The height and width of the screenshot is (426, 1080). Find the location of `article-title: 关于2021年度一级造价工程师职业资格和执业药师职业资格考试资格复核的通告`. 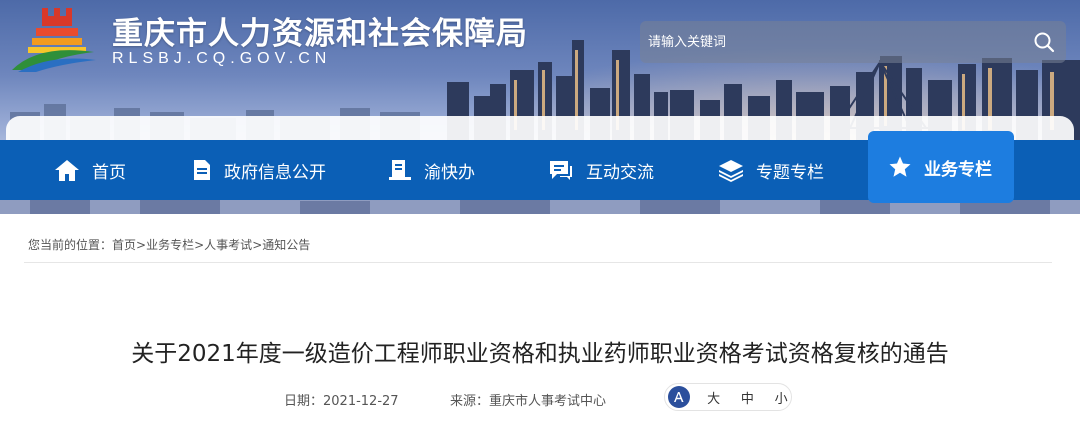

article-title: 关于2021年度一级造价工程师职业资格和执业药师职业资格考试资格复核的通告 is located at coordinates (540, 354).